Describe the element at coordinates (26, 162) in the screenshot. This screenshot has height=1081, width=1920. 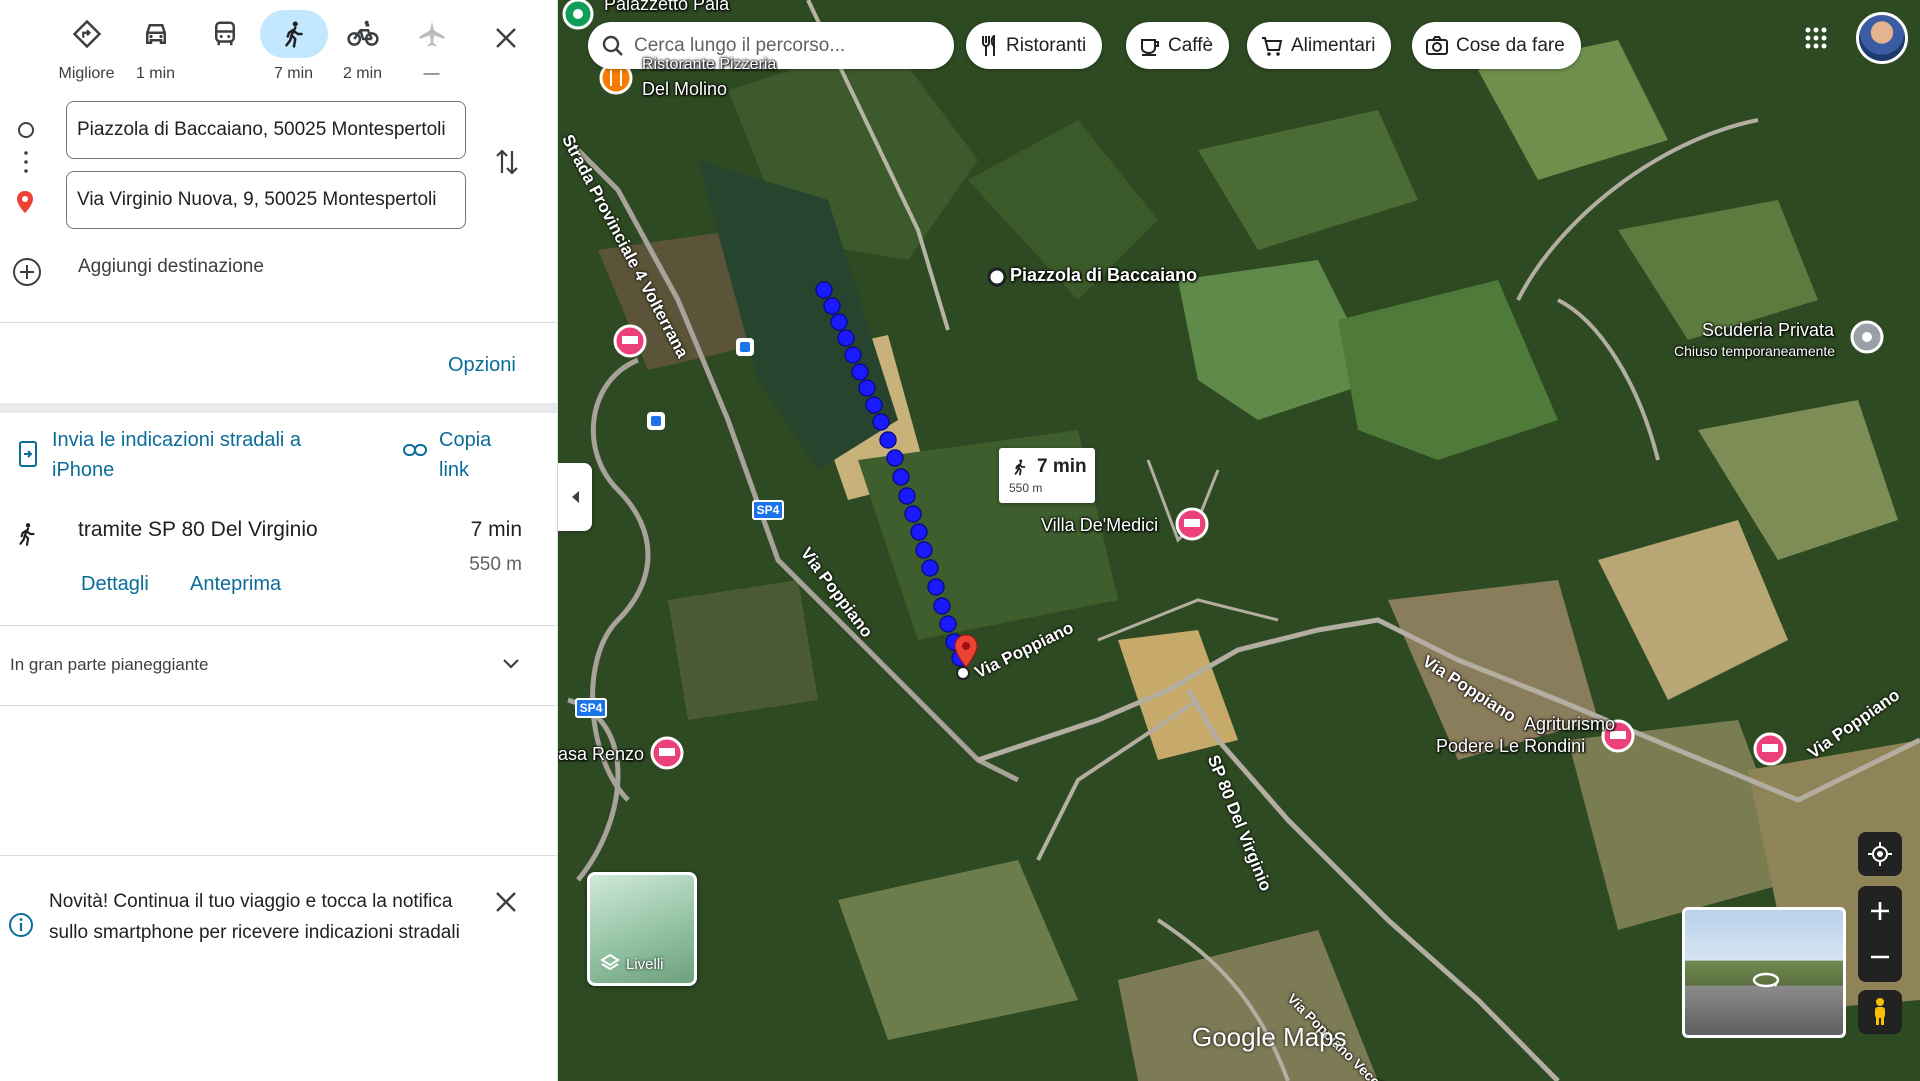
I see `more-vert-icon` at that location.